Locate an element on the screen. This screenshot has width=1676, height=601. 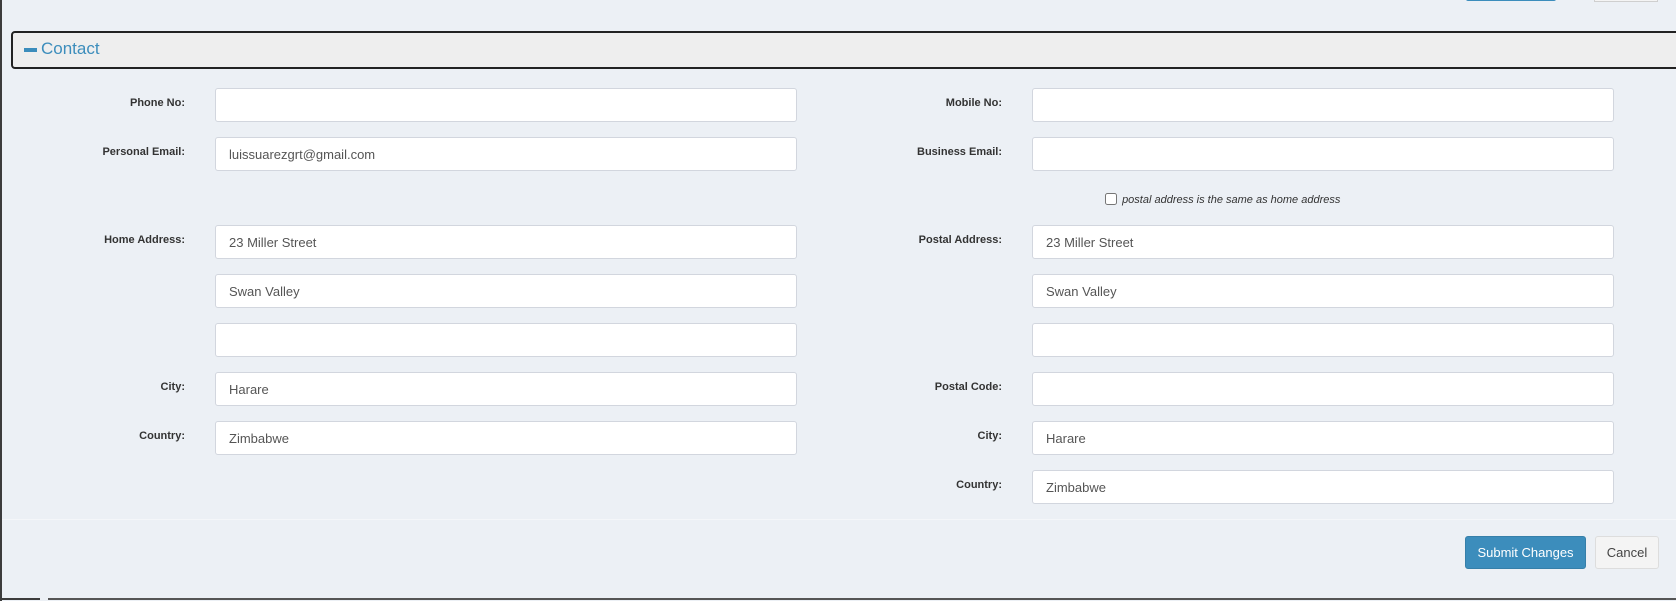
home-address-line3-input is located at coordinates (506, 340).